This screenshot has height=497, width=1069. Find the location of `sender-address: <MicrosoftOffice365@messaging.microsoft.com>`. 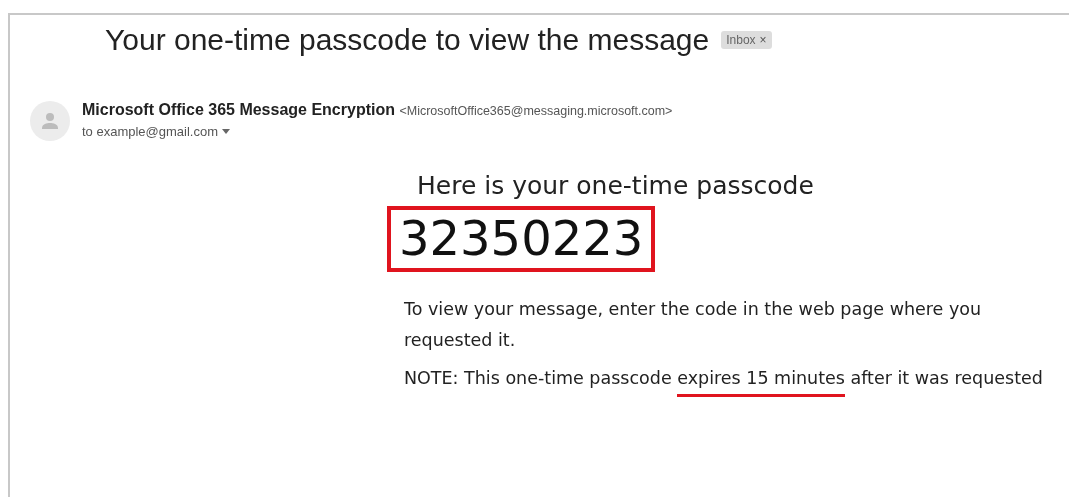

sender-address: <MicrosoftOffice365@messaging.microsoft.com> is located at coordinates (536, 111).